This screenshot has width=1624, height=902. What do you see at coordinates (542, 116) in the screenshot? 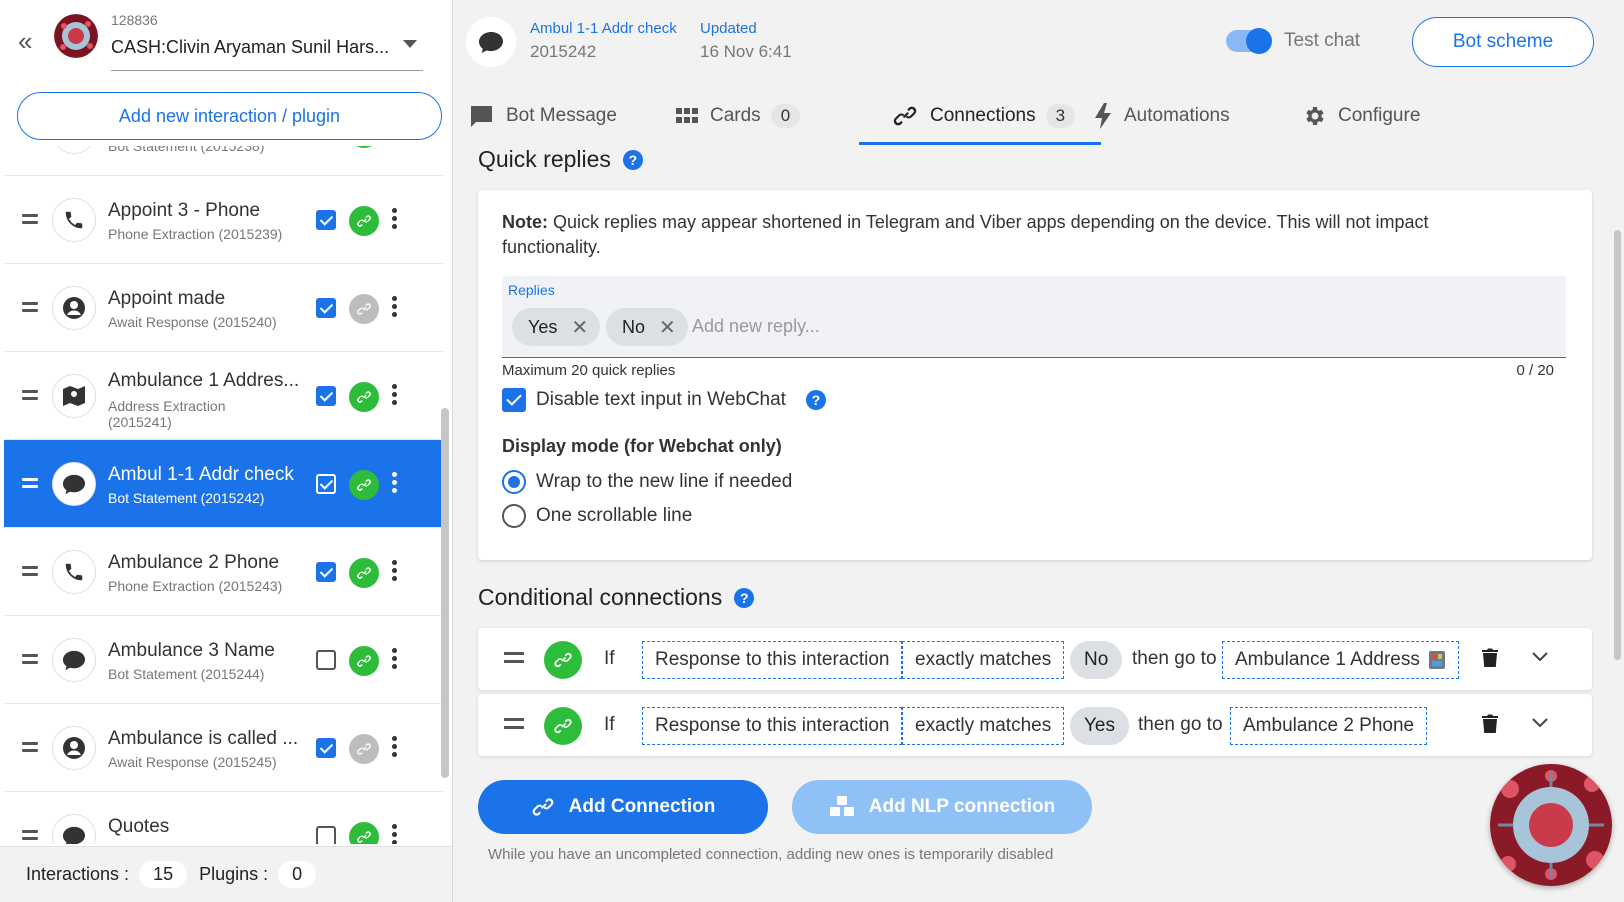
I see `tab-bot-message: Bot Message` at bounding box center [542, 116].